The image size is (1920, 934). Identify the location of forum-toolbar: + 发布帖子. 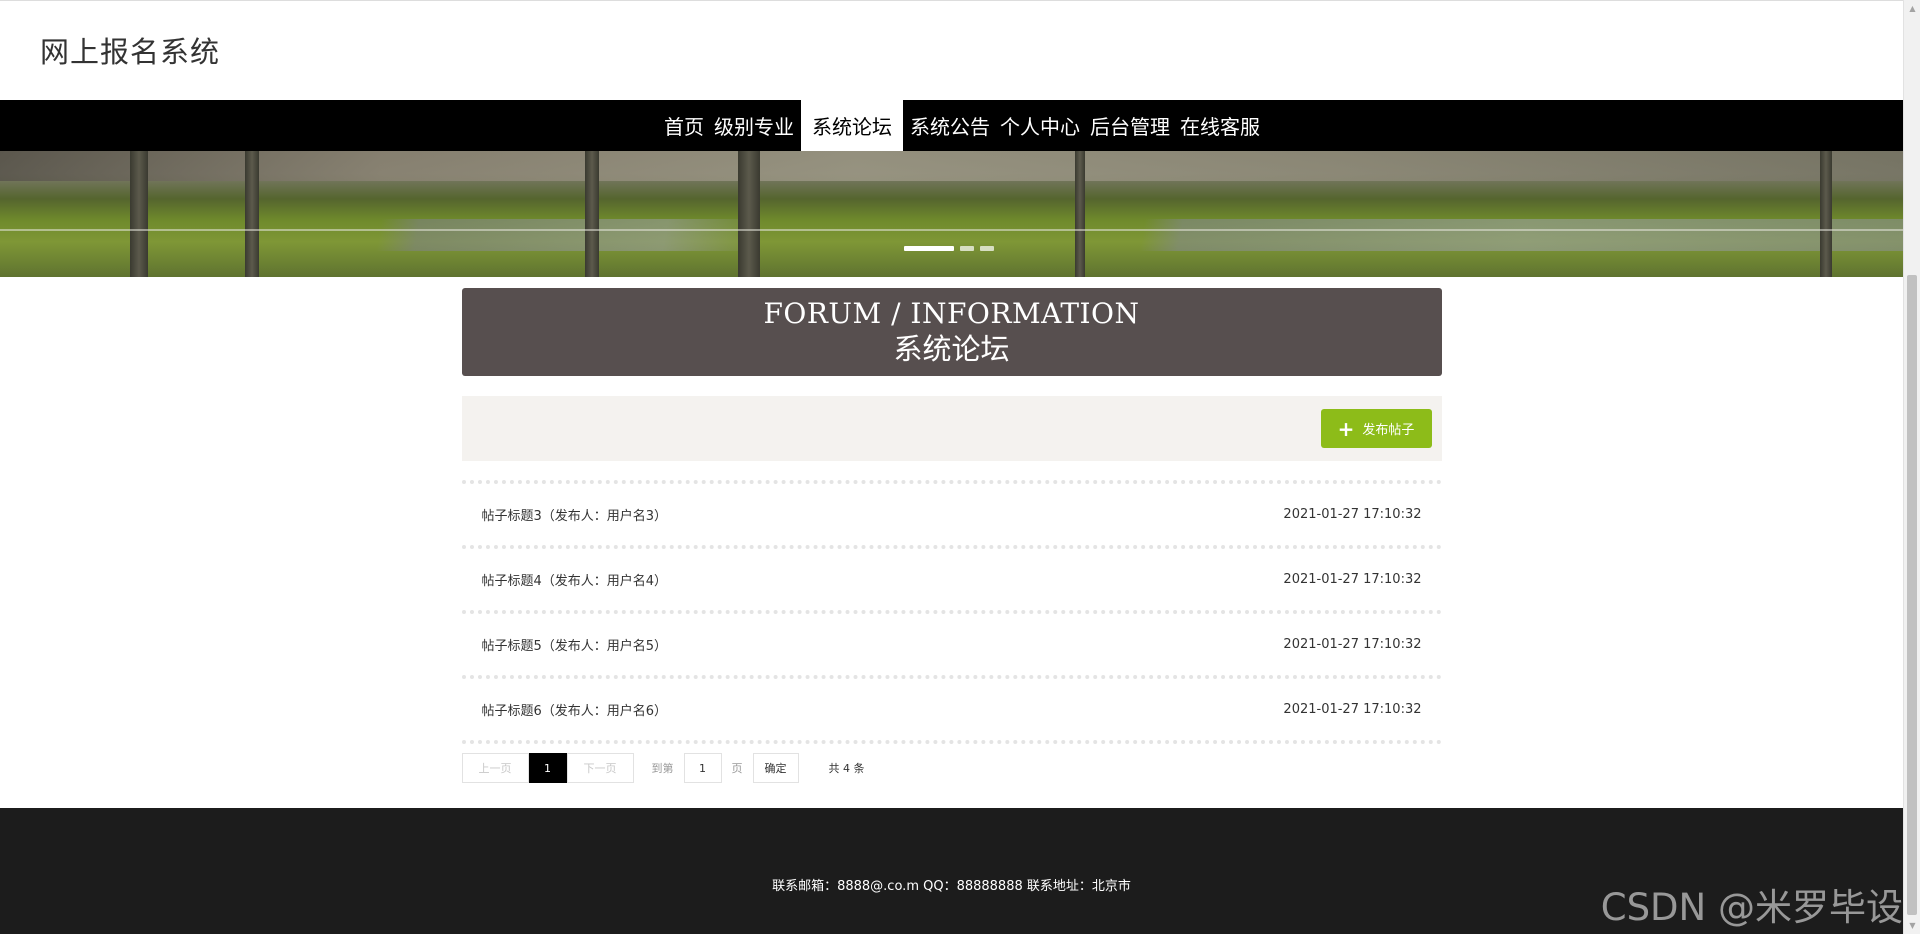
(951, 428).